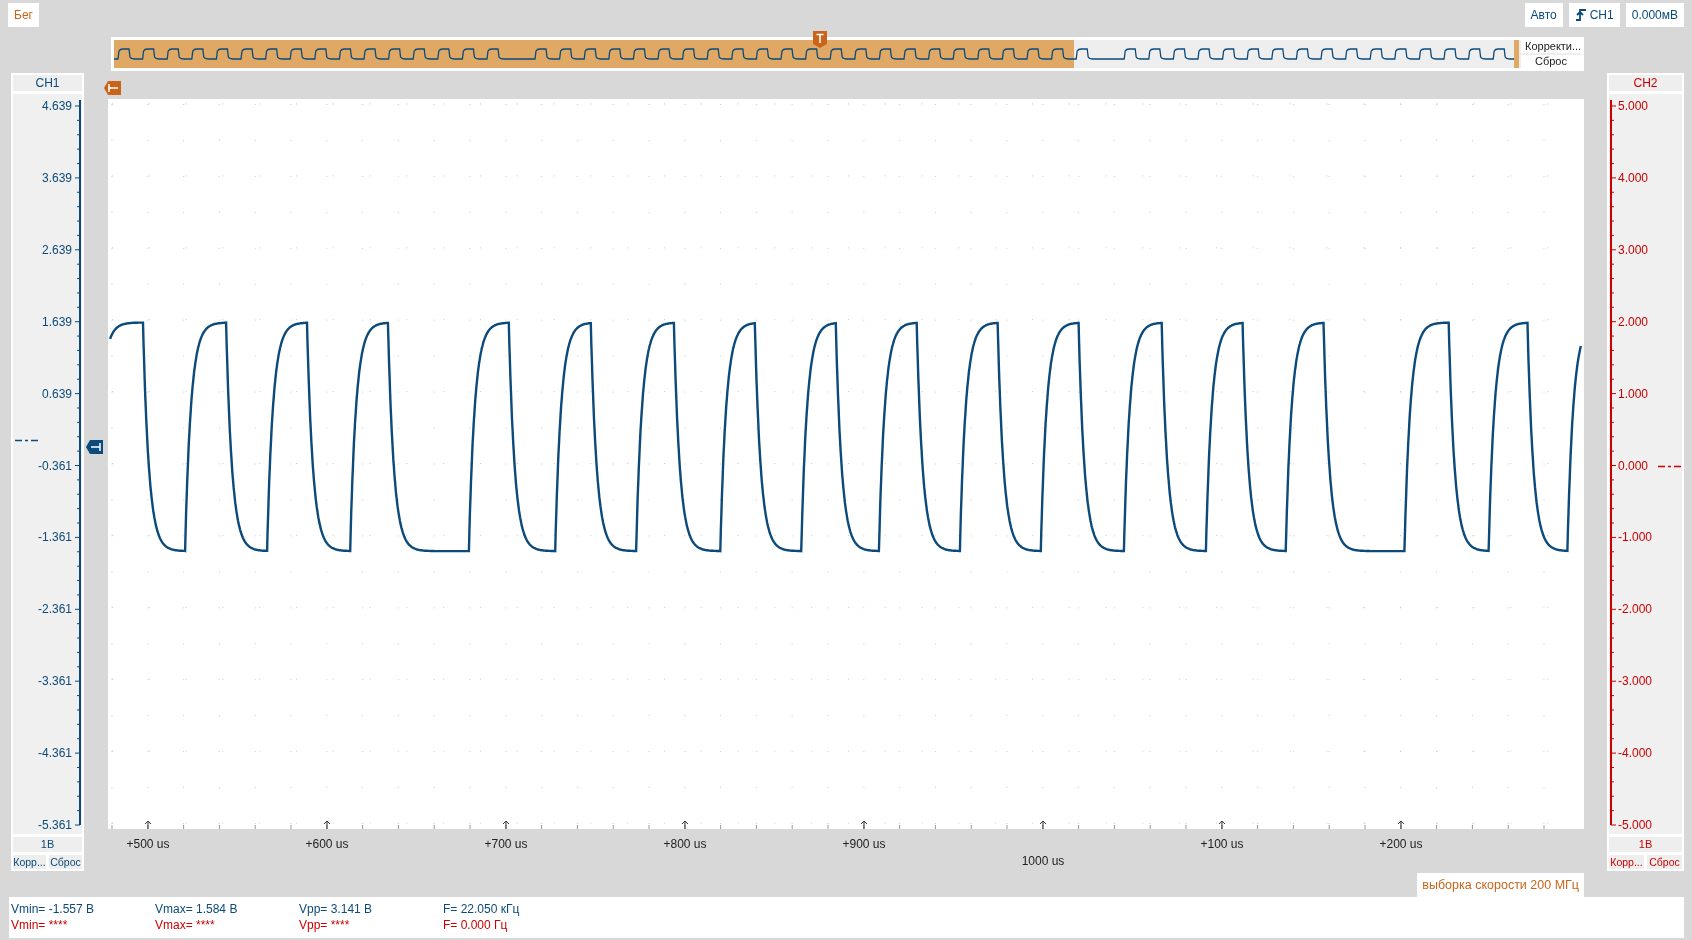 This screenshot has width=1692, height=940. Describe the element at coordinates (1594, 15) in the screenshot. I see `trigger-channel-button: CH1` at that location.